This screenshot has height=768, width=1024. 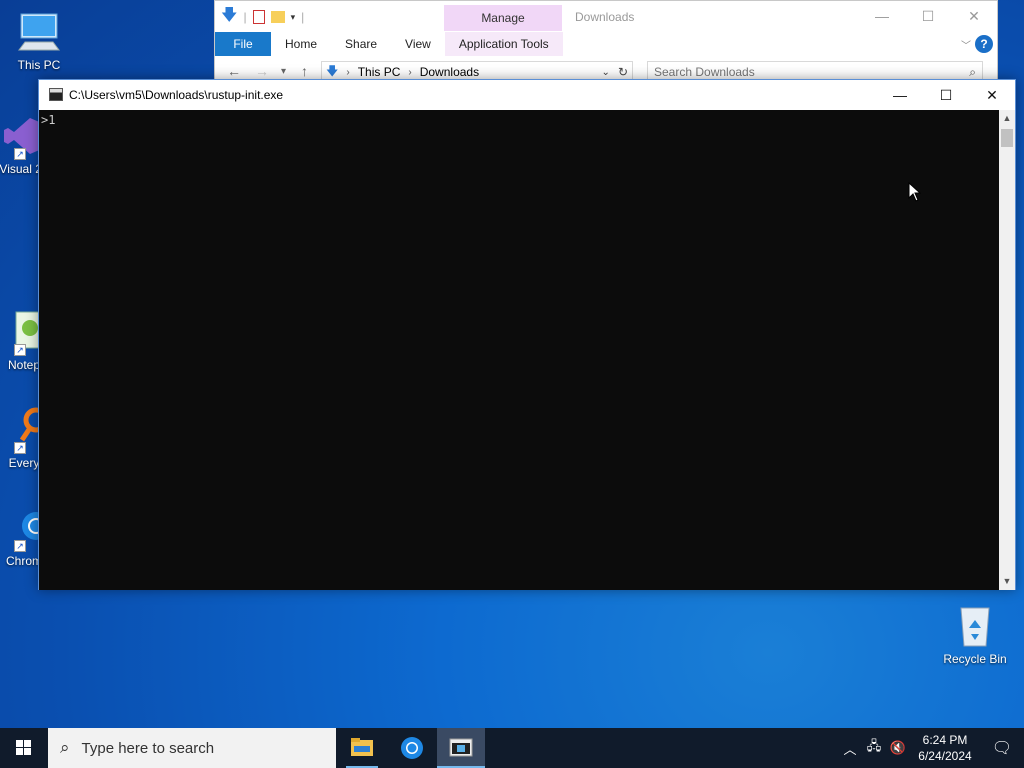 I want to click on tab-file: File, so click(x=243, y=44).